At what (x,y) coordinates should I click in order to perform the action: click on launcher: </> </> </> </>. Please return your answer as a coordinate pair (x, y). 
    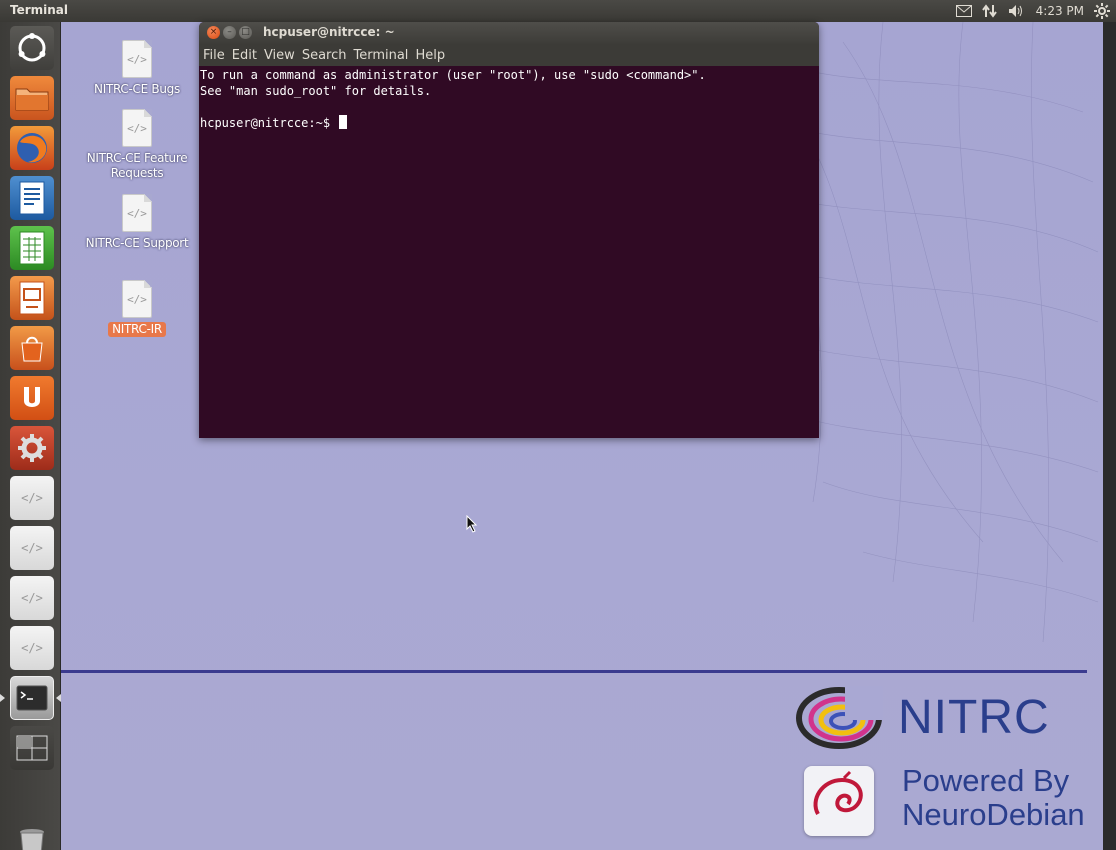
    Looking at the image, I should click on (30, 436).